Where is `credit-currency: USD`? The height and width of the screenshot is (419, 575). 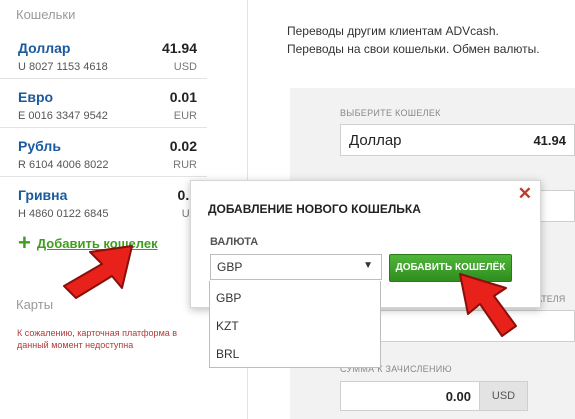 credit-currency: USD is located at coordinates (504, 396).